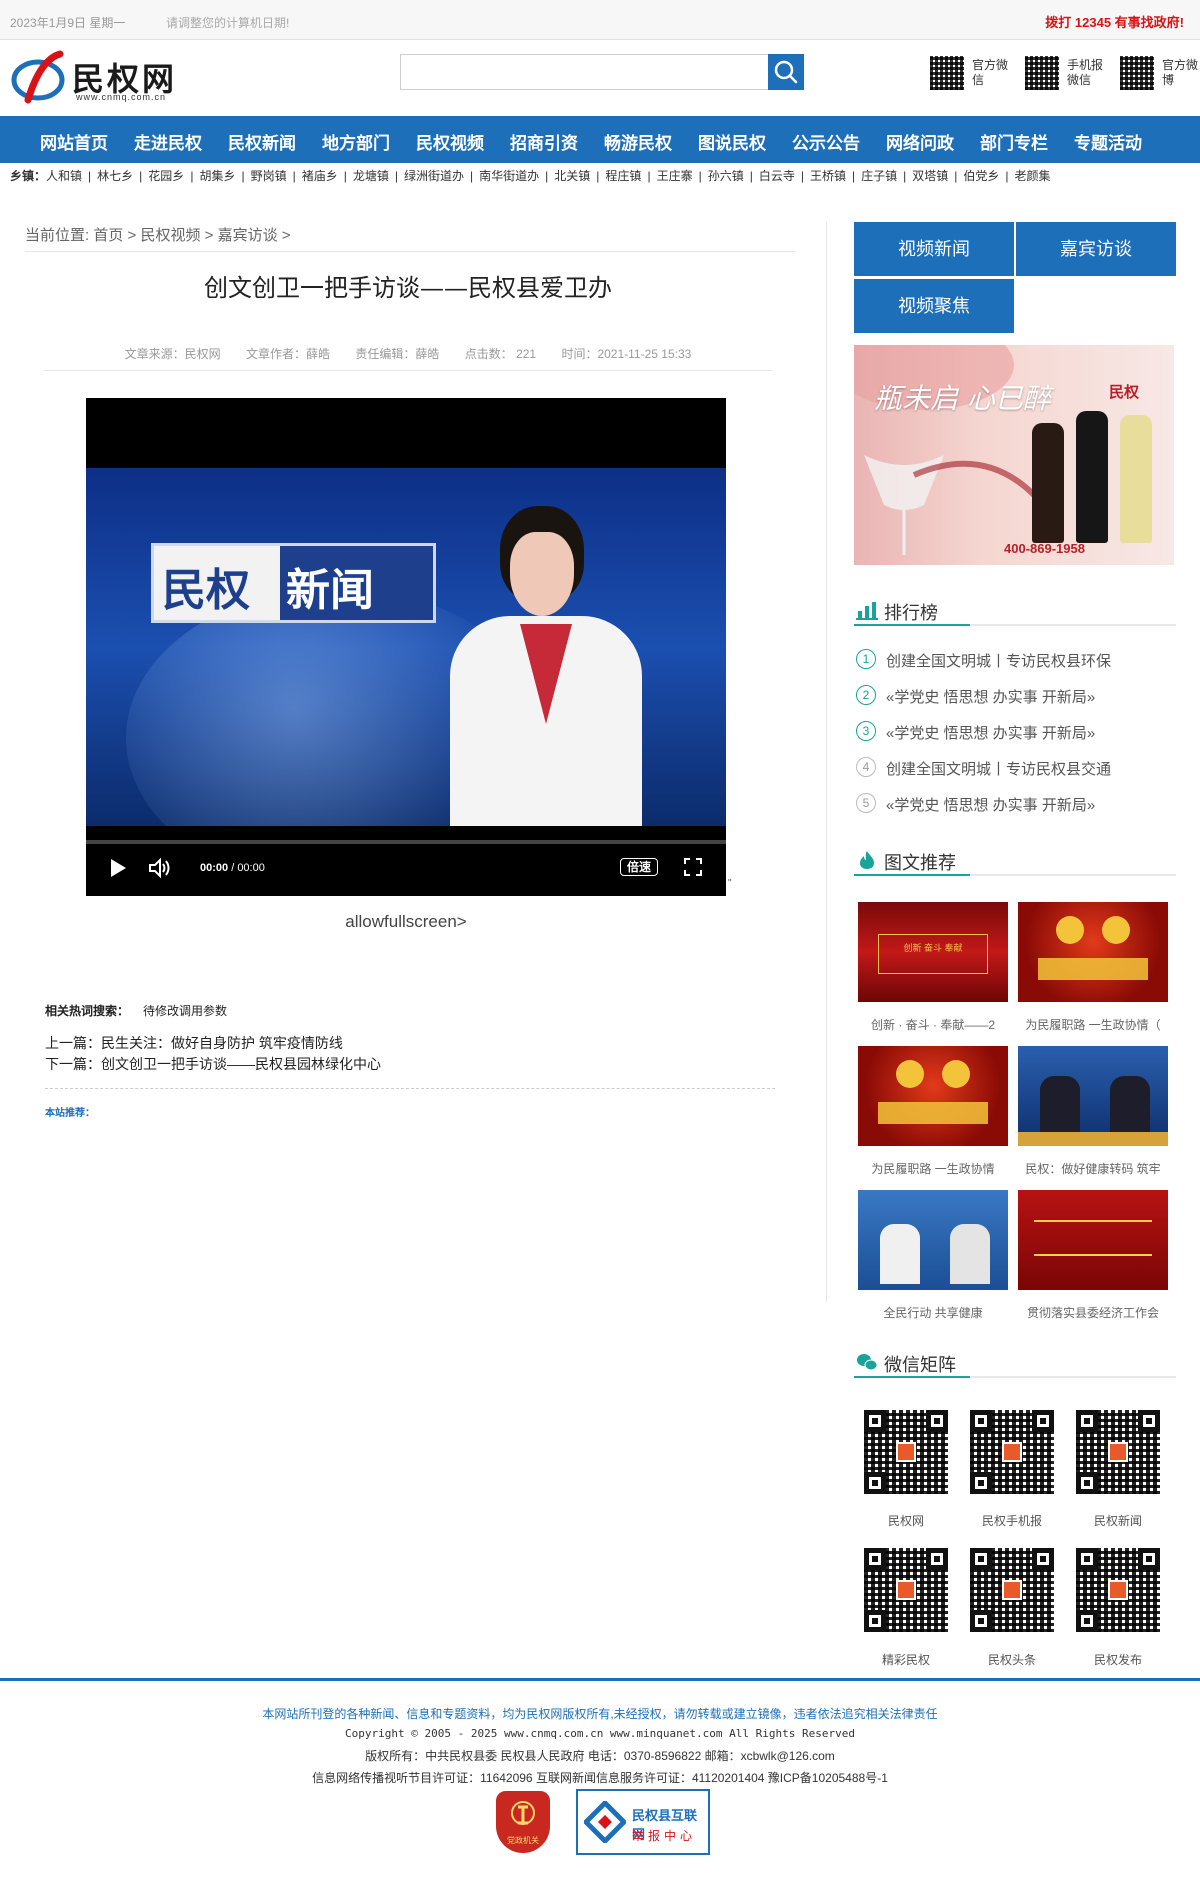 The image size is (1200, 1900). What do you see at coordinates (1159, 73) in the screenshot?
I see `official-weibo-link: 官方微博` at bounding box center [1159, 73].